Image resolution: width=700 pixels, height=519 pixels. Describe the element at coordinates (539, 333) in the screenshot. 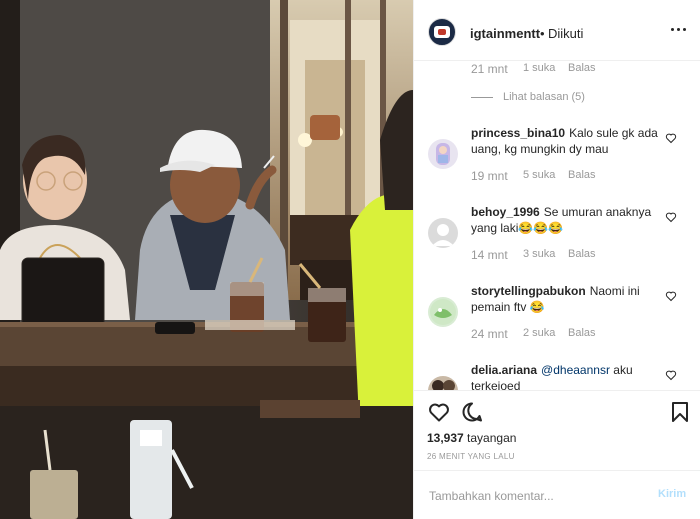

I see `comment-likes: 2 suka` at that location.